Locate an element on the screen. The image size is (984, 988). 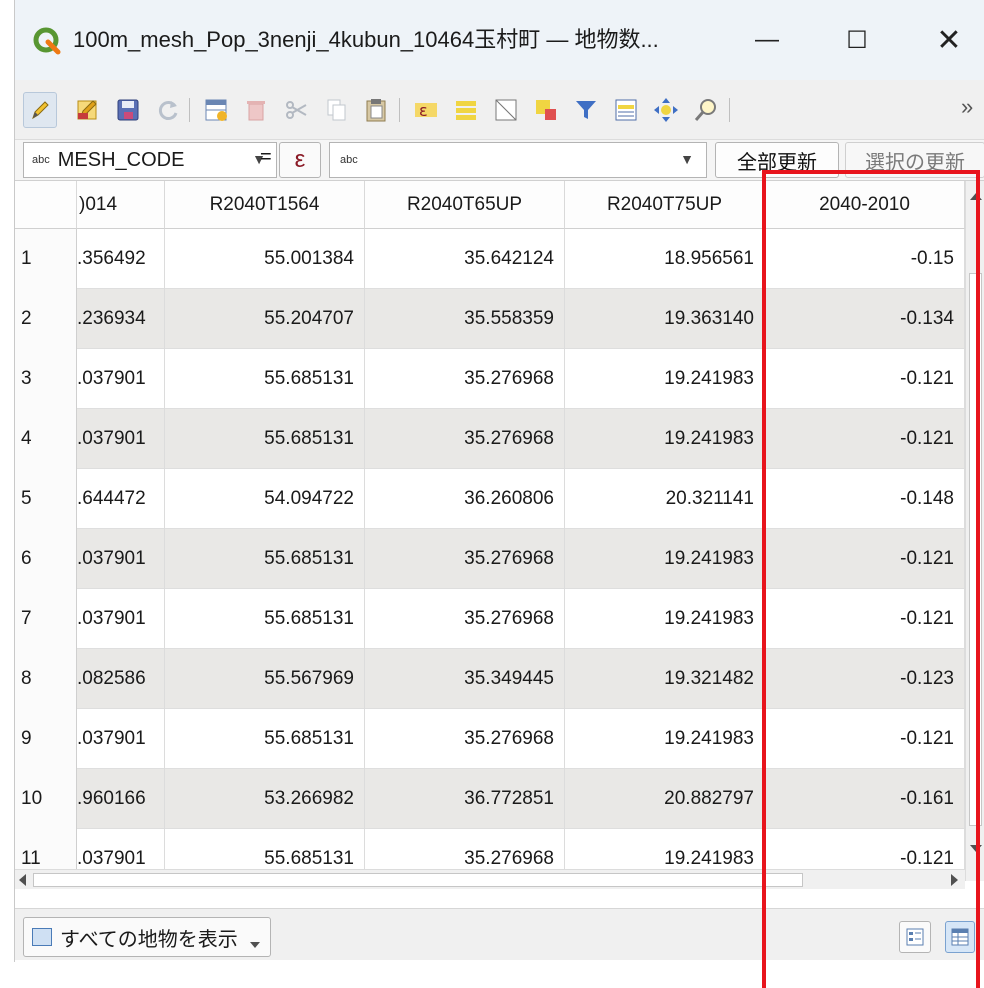
table-cell: 54.094722 is located at coordinates (265, 499).